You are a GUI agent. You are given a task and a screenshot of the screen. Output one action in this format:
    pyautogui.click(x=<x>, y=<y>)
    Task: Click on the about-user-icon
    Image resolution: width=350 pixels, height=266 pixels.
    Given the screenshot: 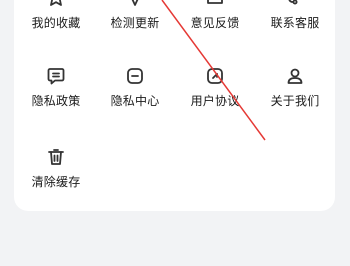 What is the action you would take?
    pyautogui.click(x=295, y=76)
    